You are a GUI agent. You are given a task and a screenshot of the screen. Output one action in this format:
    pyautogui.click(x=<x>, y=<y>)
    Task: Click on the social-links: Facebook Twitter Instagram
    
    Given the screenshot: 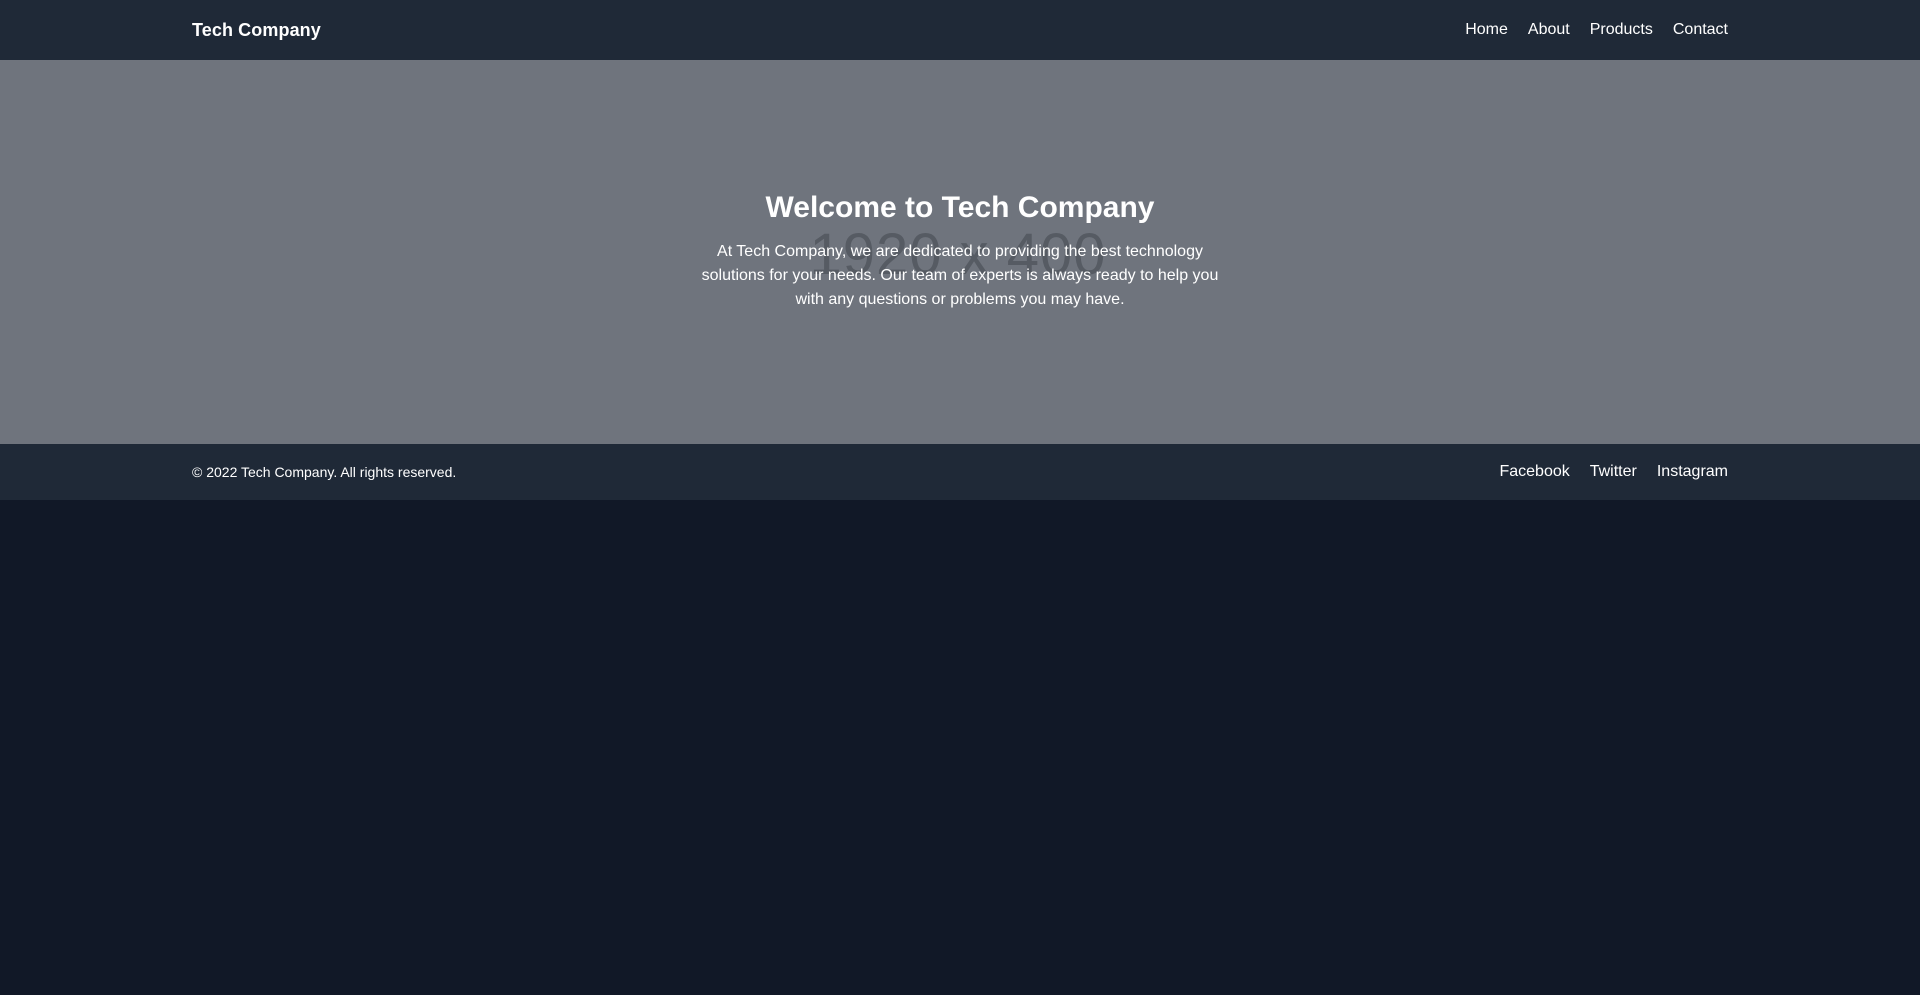 What is the action you would take?
    pyautogui.click(x=1613, y=472)
    